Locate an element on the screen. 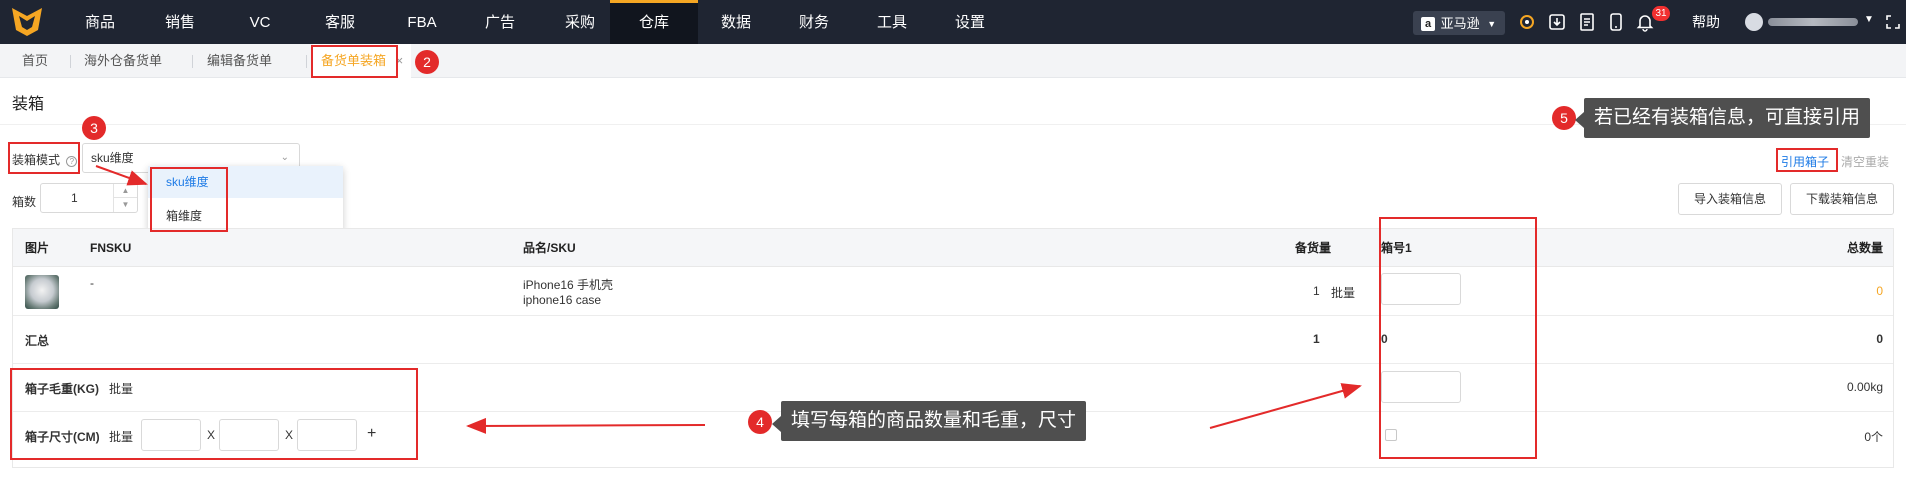 The image size is (1906, 477). header-stock-qty: 备货量 is located at coordinates (1312, 248).